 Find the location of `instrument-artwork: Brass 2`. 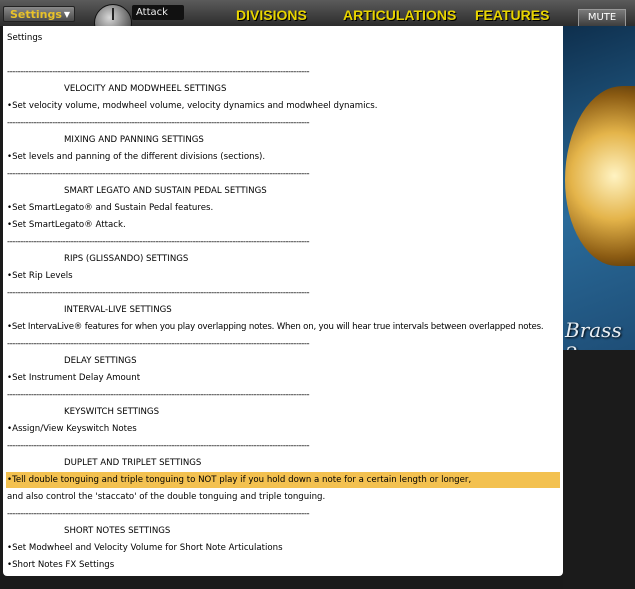

instrument-artwork: Brass 2 is located at coordinates (599, 188).